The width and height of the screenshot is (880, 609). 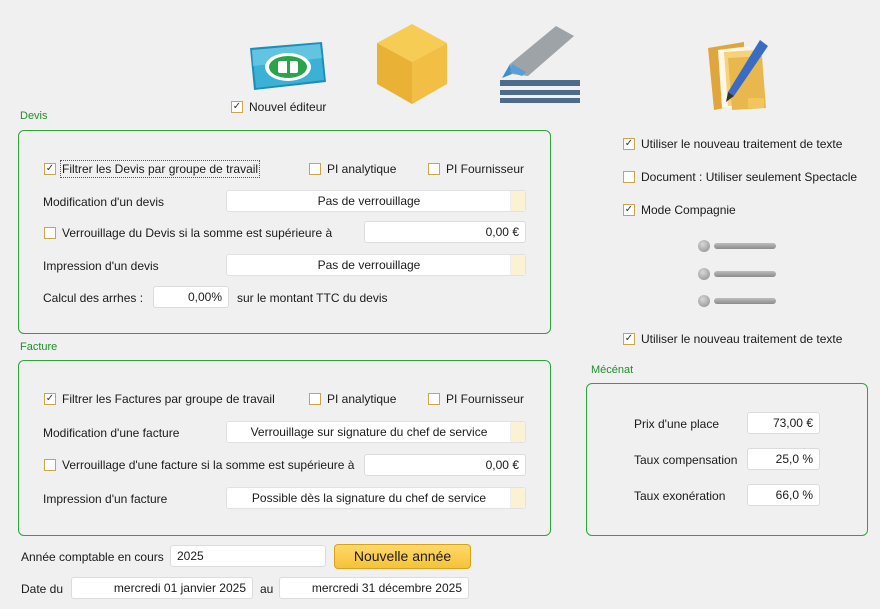 What do you see at coordinates (677, 424) in the screenshot?
I see `prix-place-label: Prix d'une place` at bounding box center [677, 424].